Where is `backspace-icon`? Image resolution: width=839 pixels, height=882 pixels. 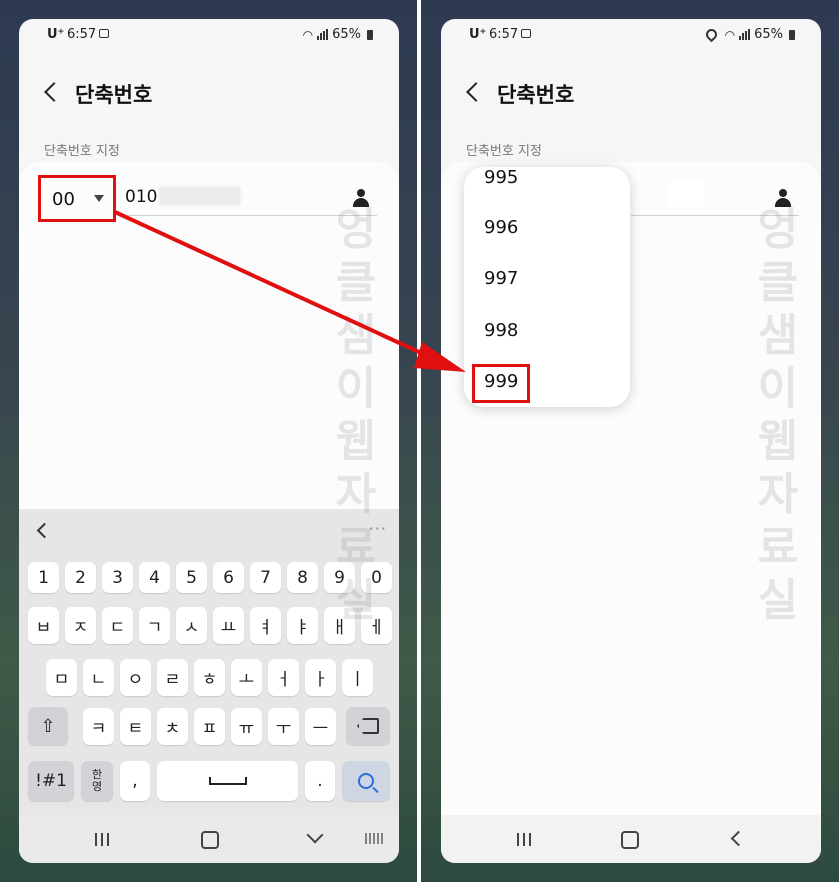 backspace-icon is located at coordinates (368, 726).